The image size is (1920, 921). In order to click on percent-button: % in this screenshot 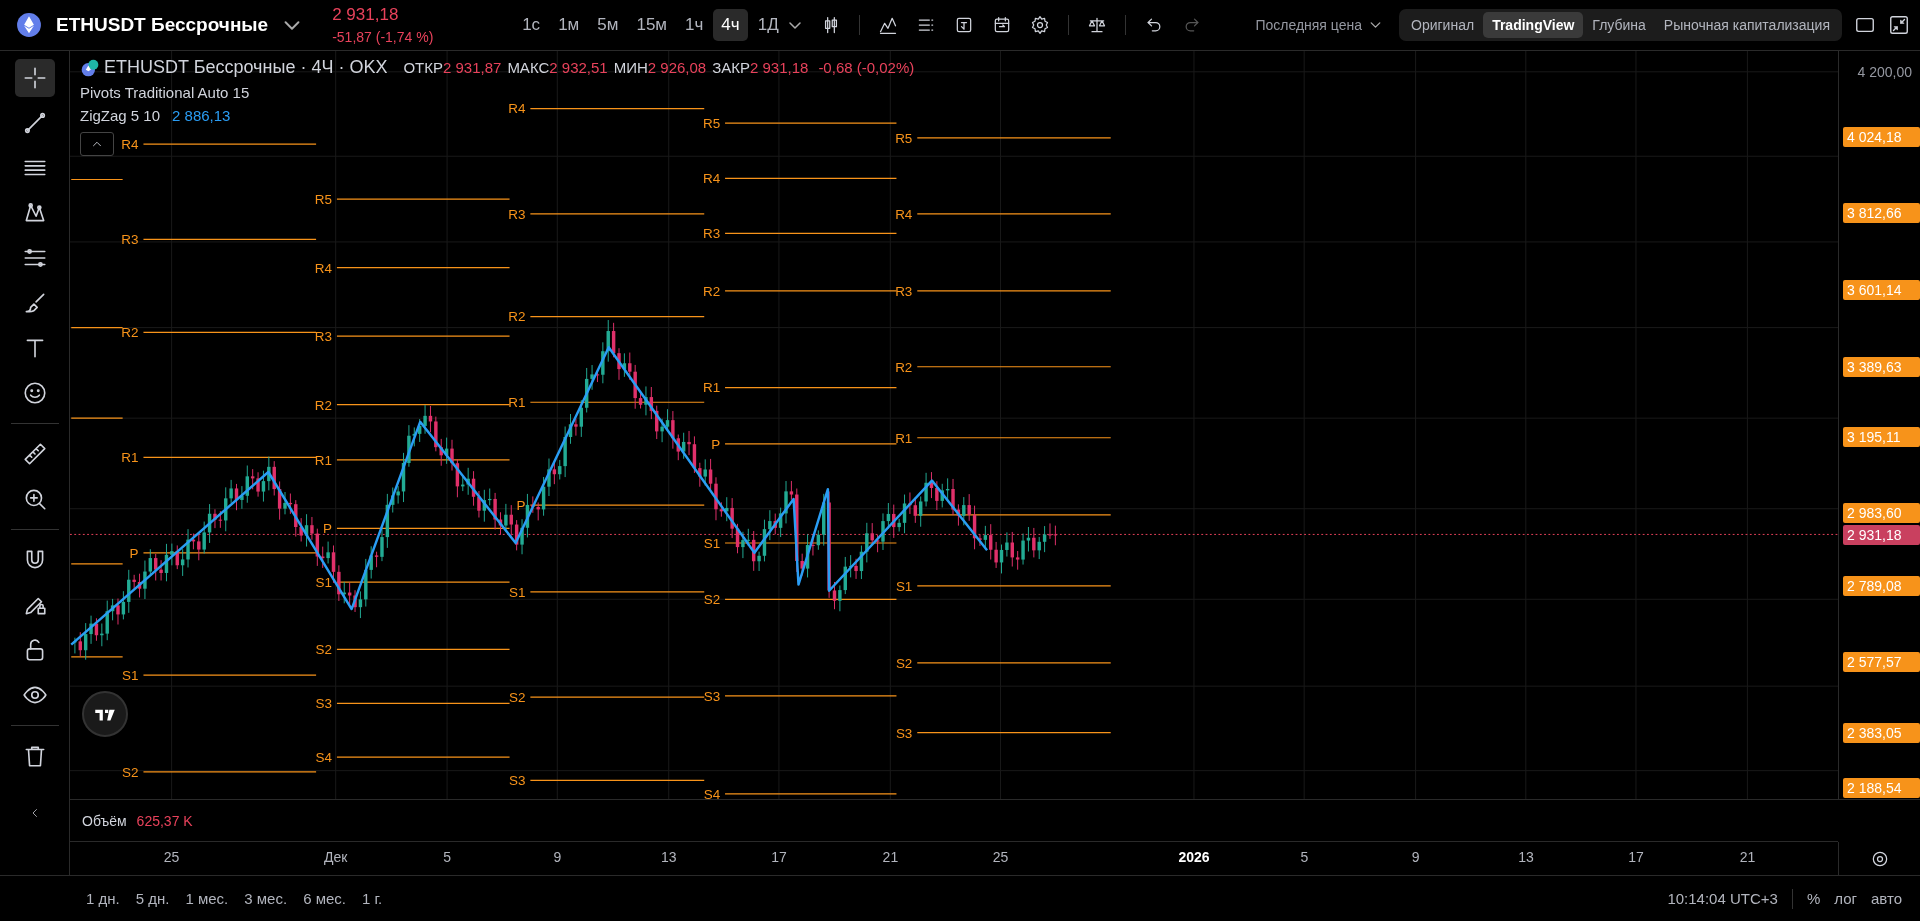, I will do `click(1813, 898)`.